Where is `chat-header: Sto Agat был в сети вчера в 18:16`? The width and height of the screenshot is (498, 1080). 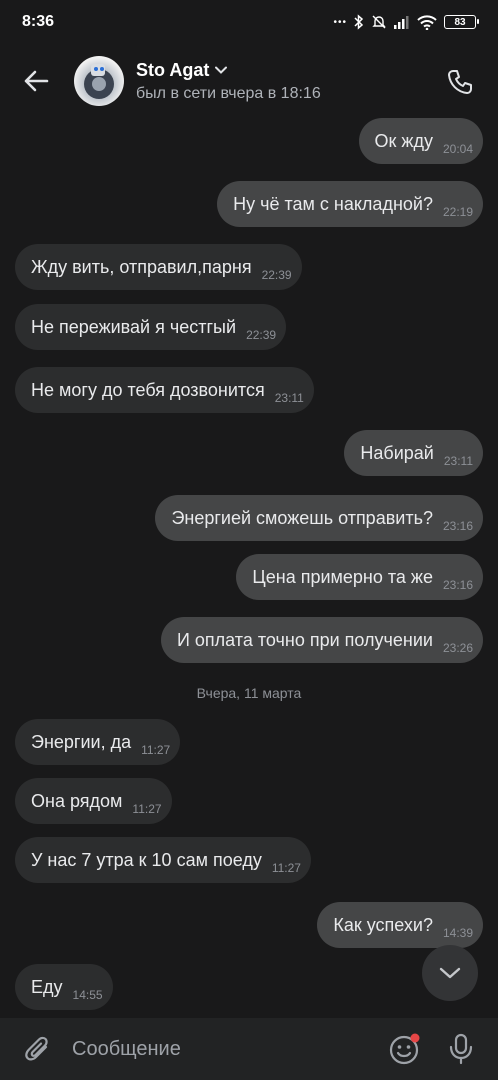
chat-header: Sto Agat был в сети вчера в 18:16 is located at coordinates (249, 81).